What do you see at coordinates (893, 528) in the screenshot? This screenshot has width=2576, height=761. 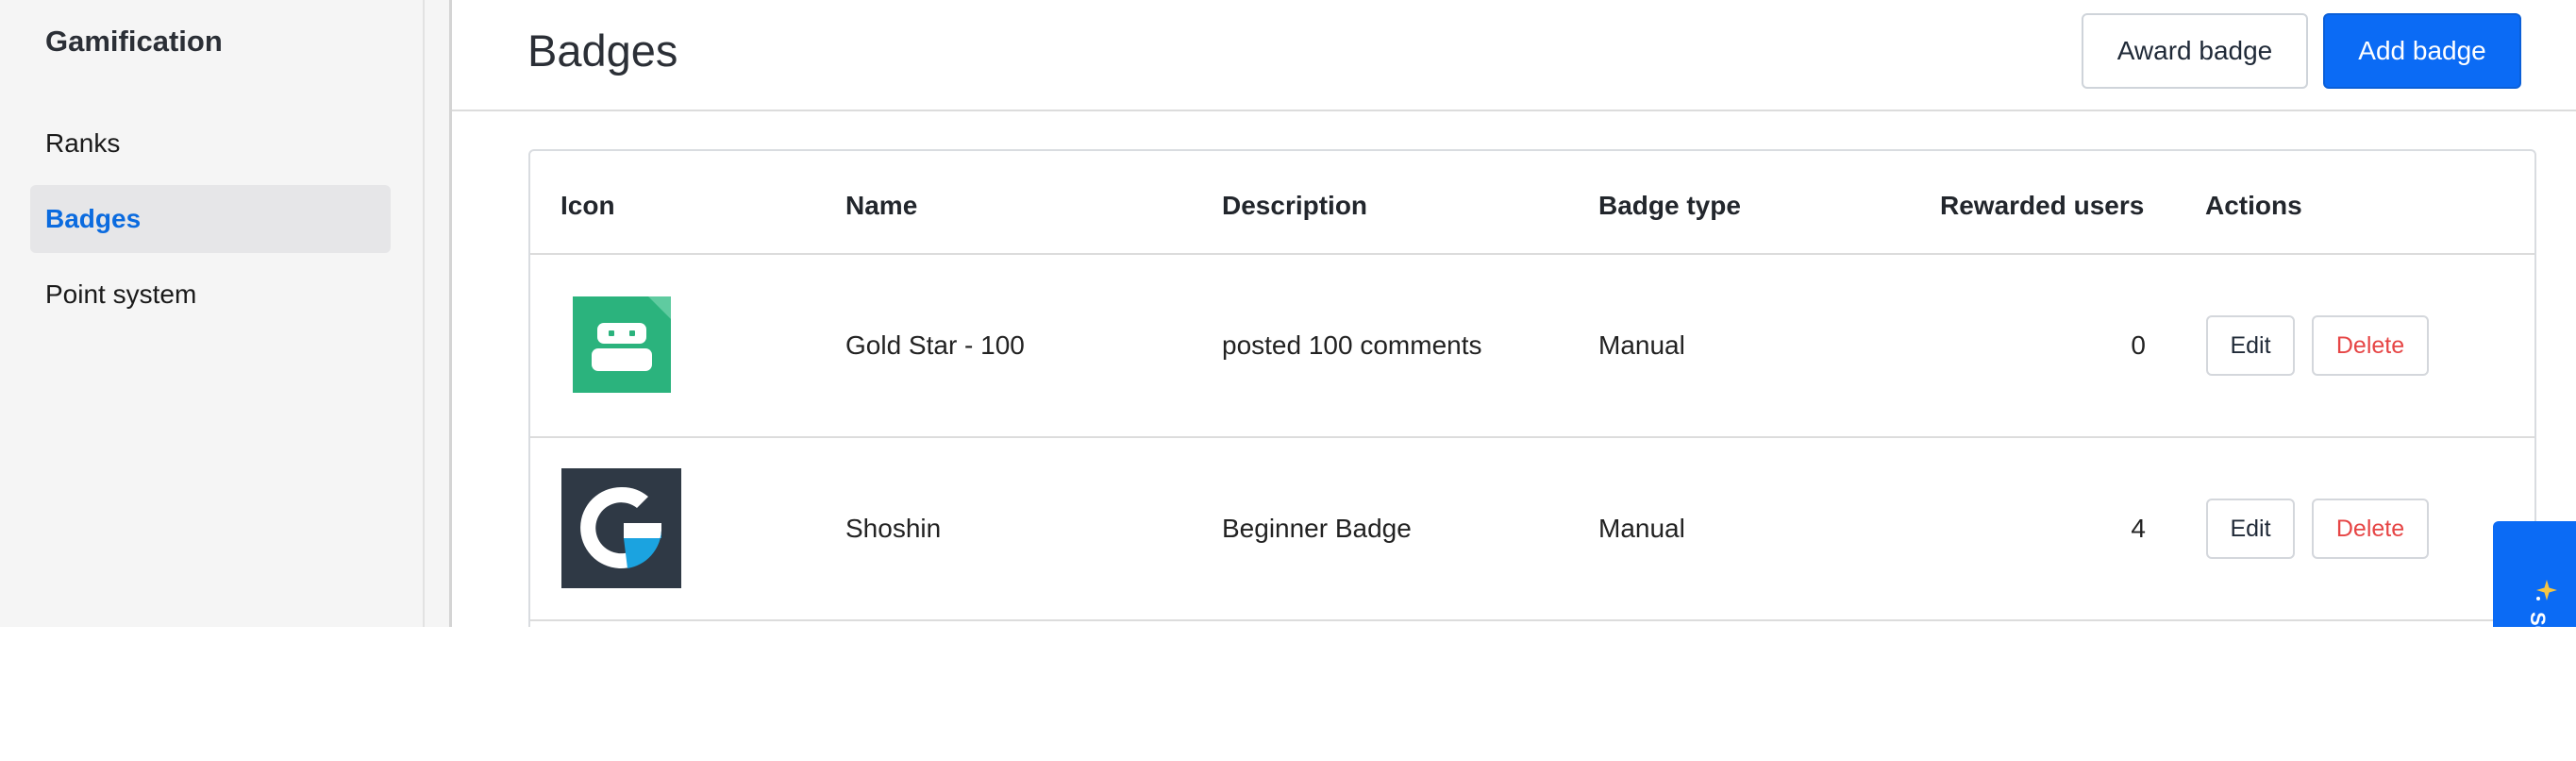 I see `badge-name: Shoshin` at bounding box center [893, 528].